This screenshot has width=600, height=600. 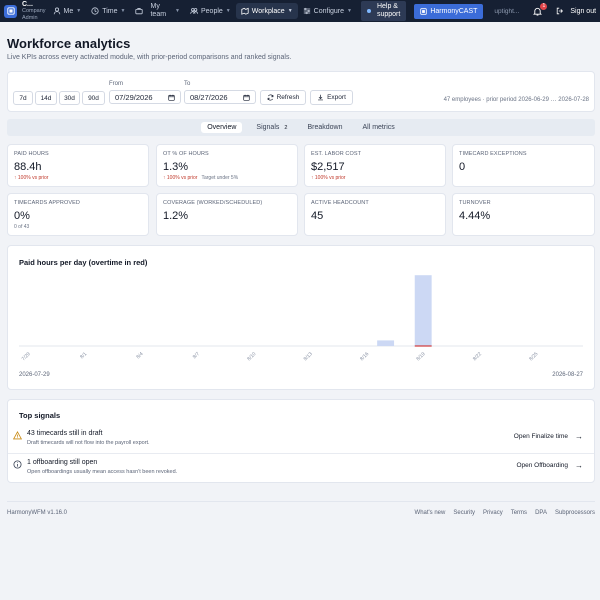 I want to click on app-version: HarmonyWFM v1.16.0, so click(x=37, y=513).